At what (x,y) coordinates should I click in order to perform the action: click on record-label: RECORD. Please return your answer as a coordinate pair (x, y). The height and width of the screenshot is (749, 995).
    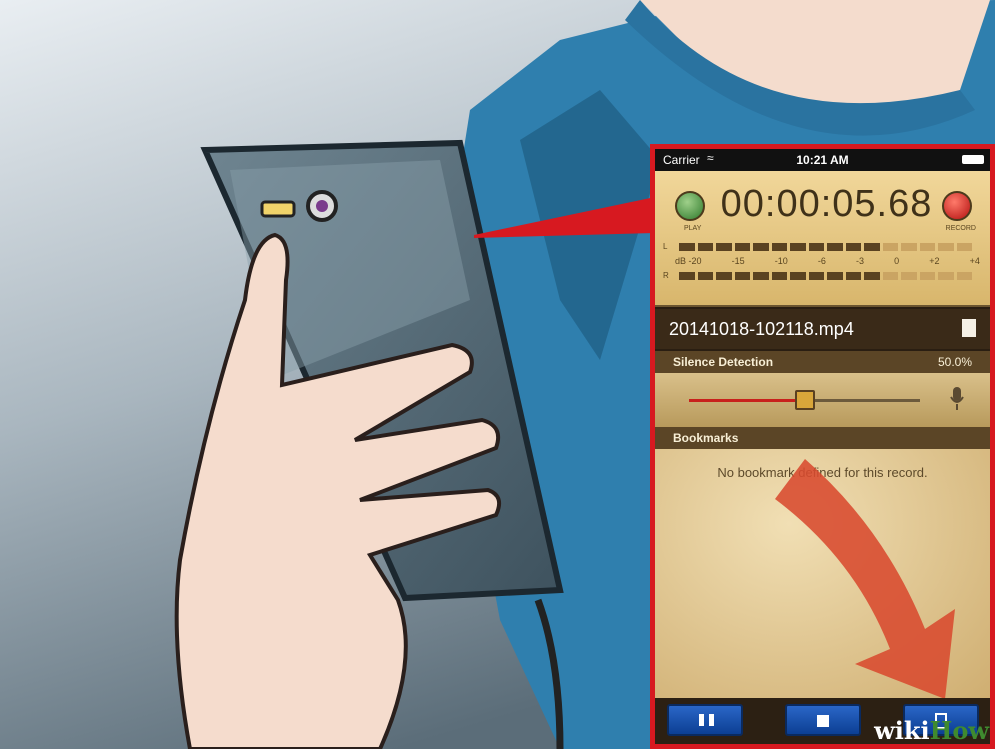
    Looking at the image, I should click on (960, 228).